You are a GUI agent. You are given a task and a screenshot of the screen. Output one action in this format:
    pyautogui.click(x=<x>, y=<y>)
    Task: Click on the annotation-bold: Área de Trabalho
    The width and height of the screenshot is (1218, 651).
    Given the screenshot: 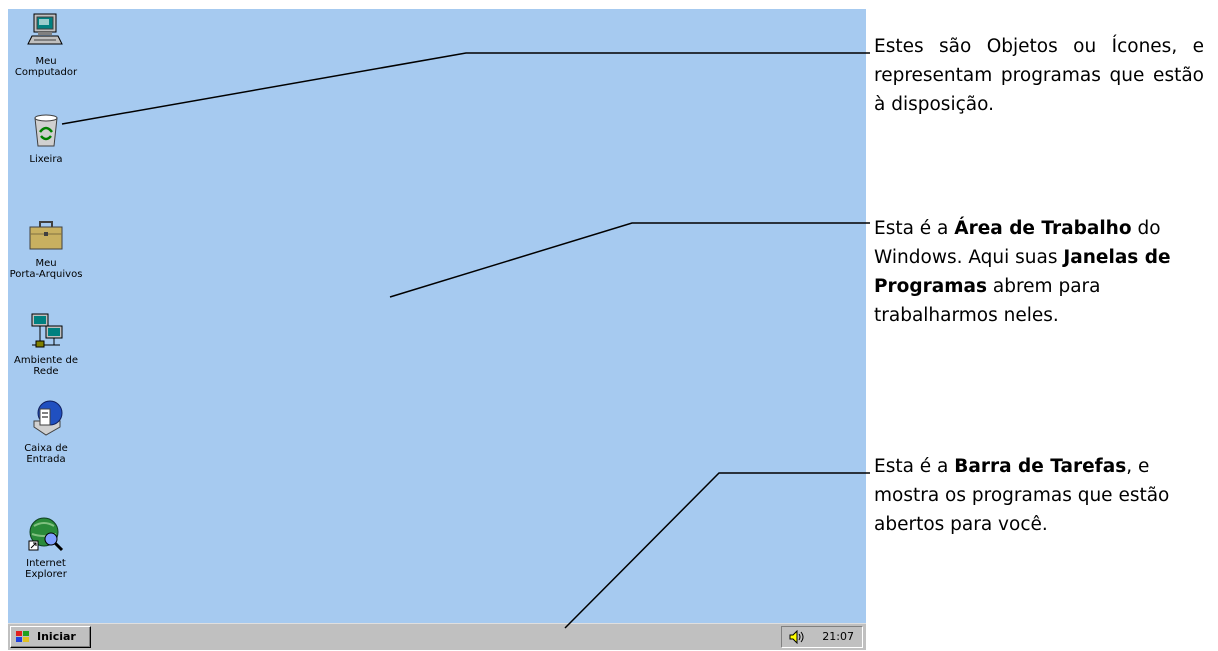 What is the action you would take?
    pyautogui.click(x=1043, y=228)
    